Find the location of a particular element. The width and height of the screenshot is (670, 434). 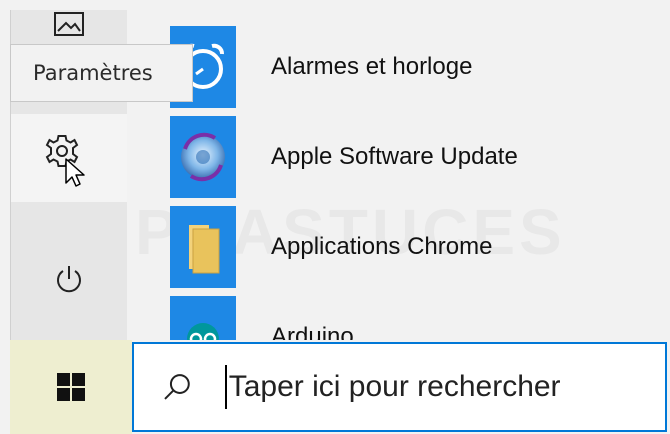

sidebar-item-settings is located at coordinates (69, 158).